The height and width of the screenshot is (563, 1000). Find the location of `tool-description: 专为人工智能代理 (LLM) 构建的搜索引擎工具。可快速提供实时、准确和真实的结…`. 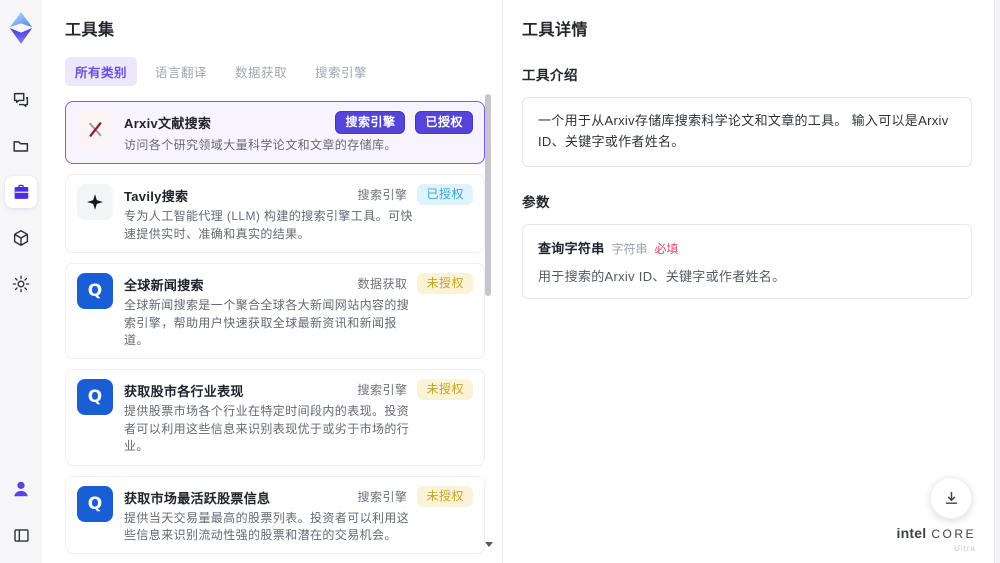

tool-description: 专为人工智能代理 (LLM) 构建的搜索引擎工具。可快速提供实时、准确和真实的结… is located at coordinates (268, 225).